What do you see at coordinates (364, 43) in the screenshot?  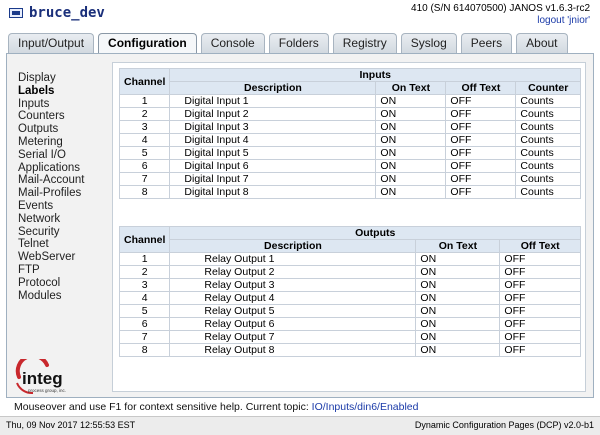 I see `tab-registry: Registry` at bounding box center [364, 43].